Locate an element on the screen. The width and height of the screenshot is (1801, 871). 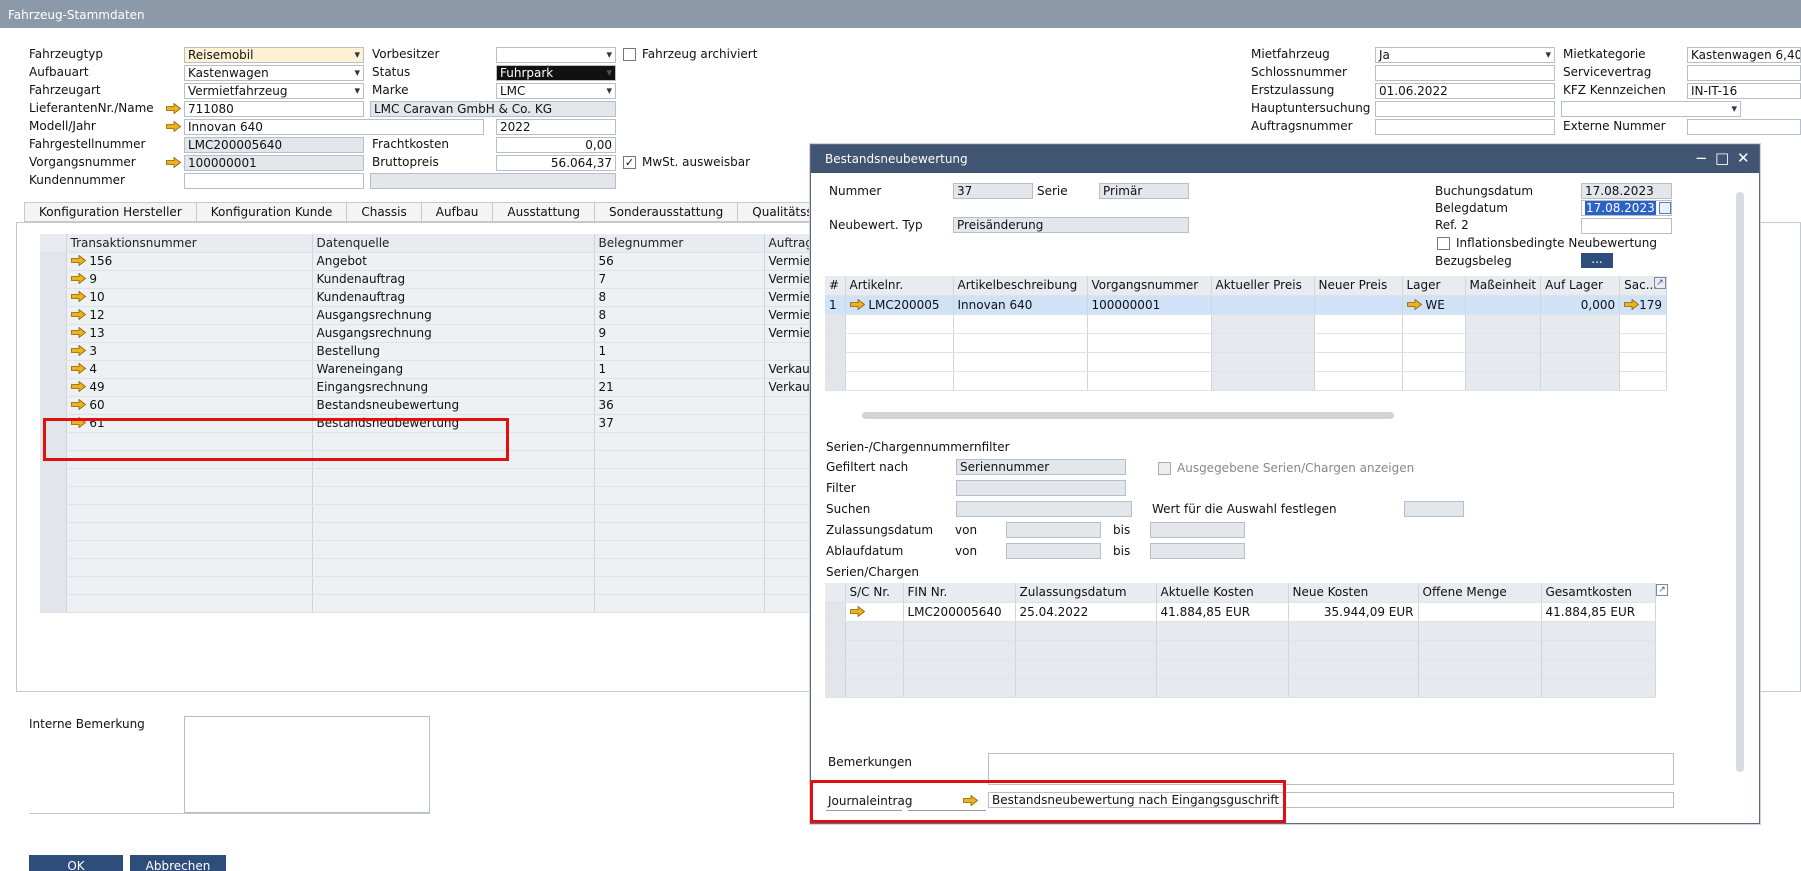
first-registration-field: 01.06.2022 is located at coordinates (1465, 91).